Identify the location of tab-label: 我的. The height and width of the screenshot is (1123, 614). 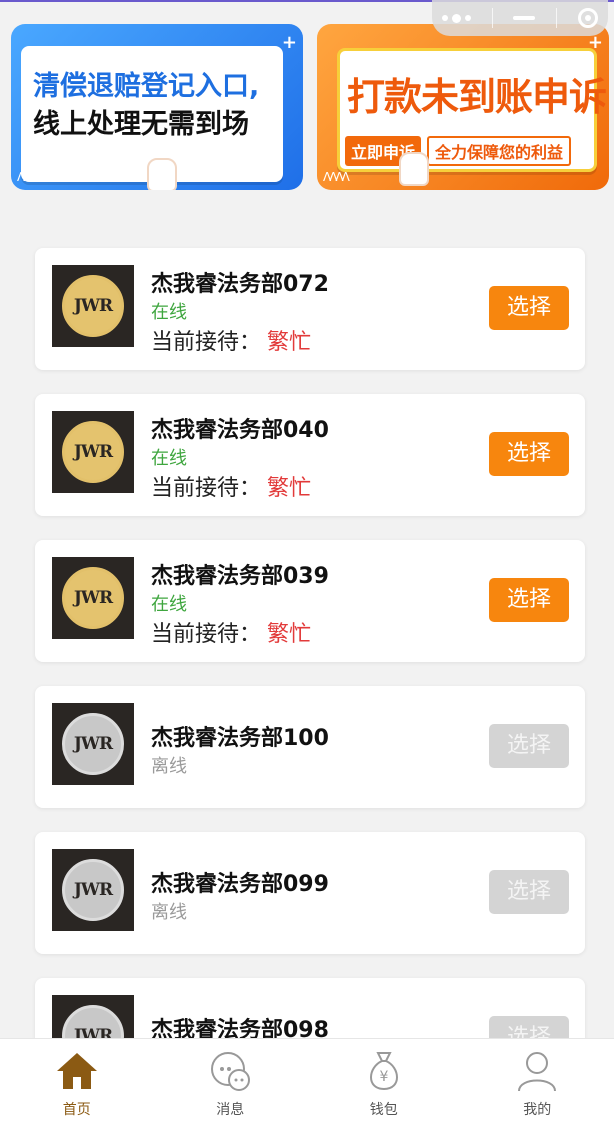
(537, 1109).